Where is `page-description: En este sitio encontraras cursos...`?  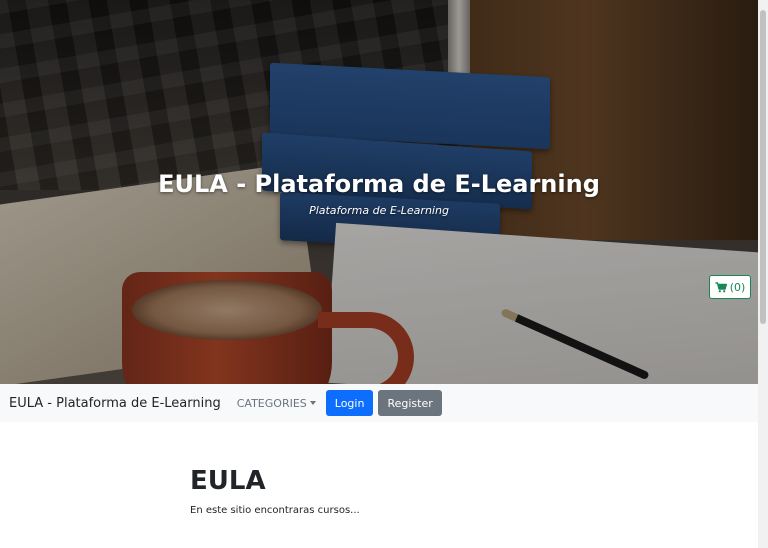
page-description: En este sitio encontraras cursos... is located at coordinates (275, 510).